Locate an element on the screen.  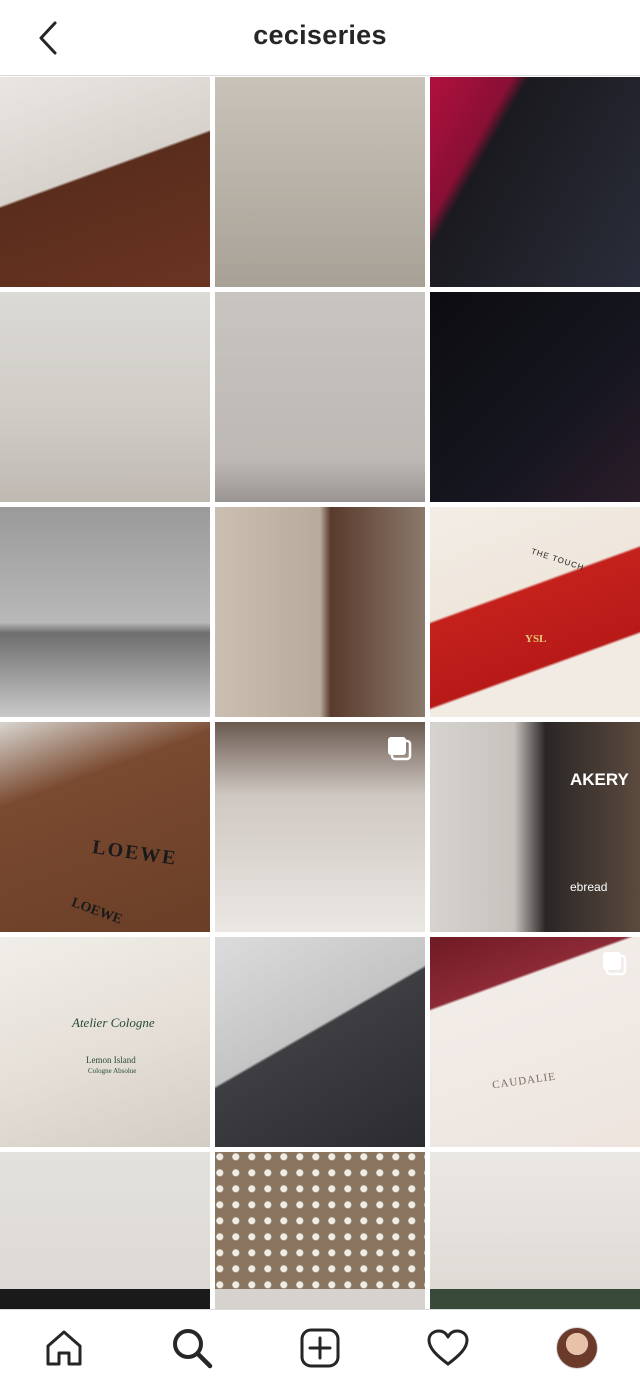
post-tile: THE TOUCH YSL is located at coordinates (535, 612).